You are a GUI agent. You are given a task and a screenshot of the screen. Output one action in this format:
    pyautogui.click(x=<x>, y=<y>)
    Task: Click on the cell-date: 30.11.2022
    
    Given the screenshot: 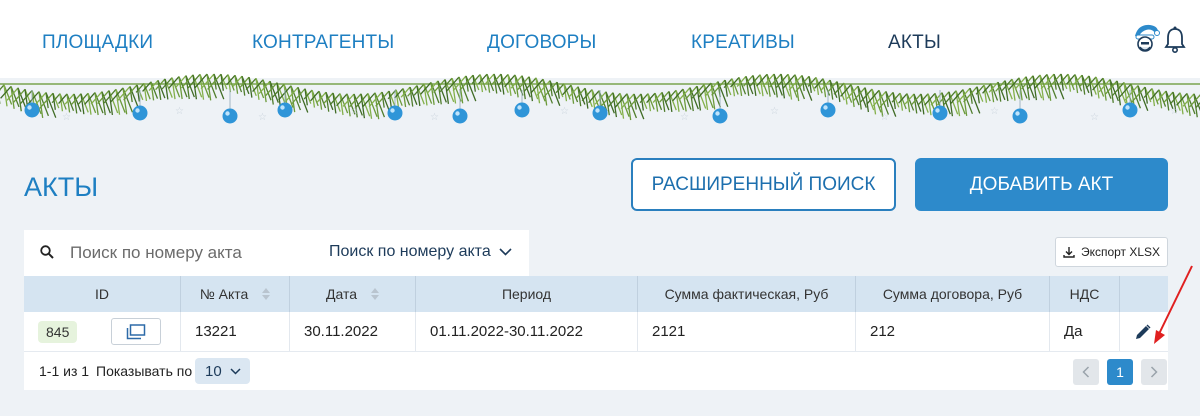 What is the action you would take?
    pyautogui.click(x=353, y=331)
    